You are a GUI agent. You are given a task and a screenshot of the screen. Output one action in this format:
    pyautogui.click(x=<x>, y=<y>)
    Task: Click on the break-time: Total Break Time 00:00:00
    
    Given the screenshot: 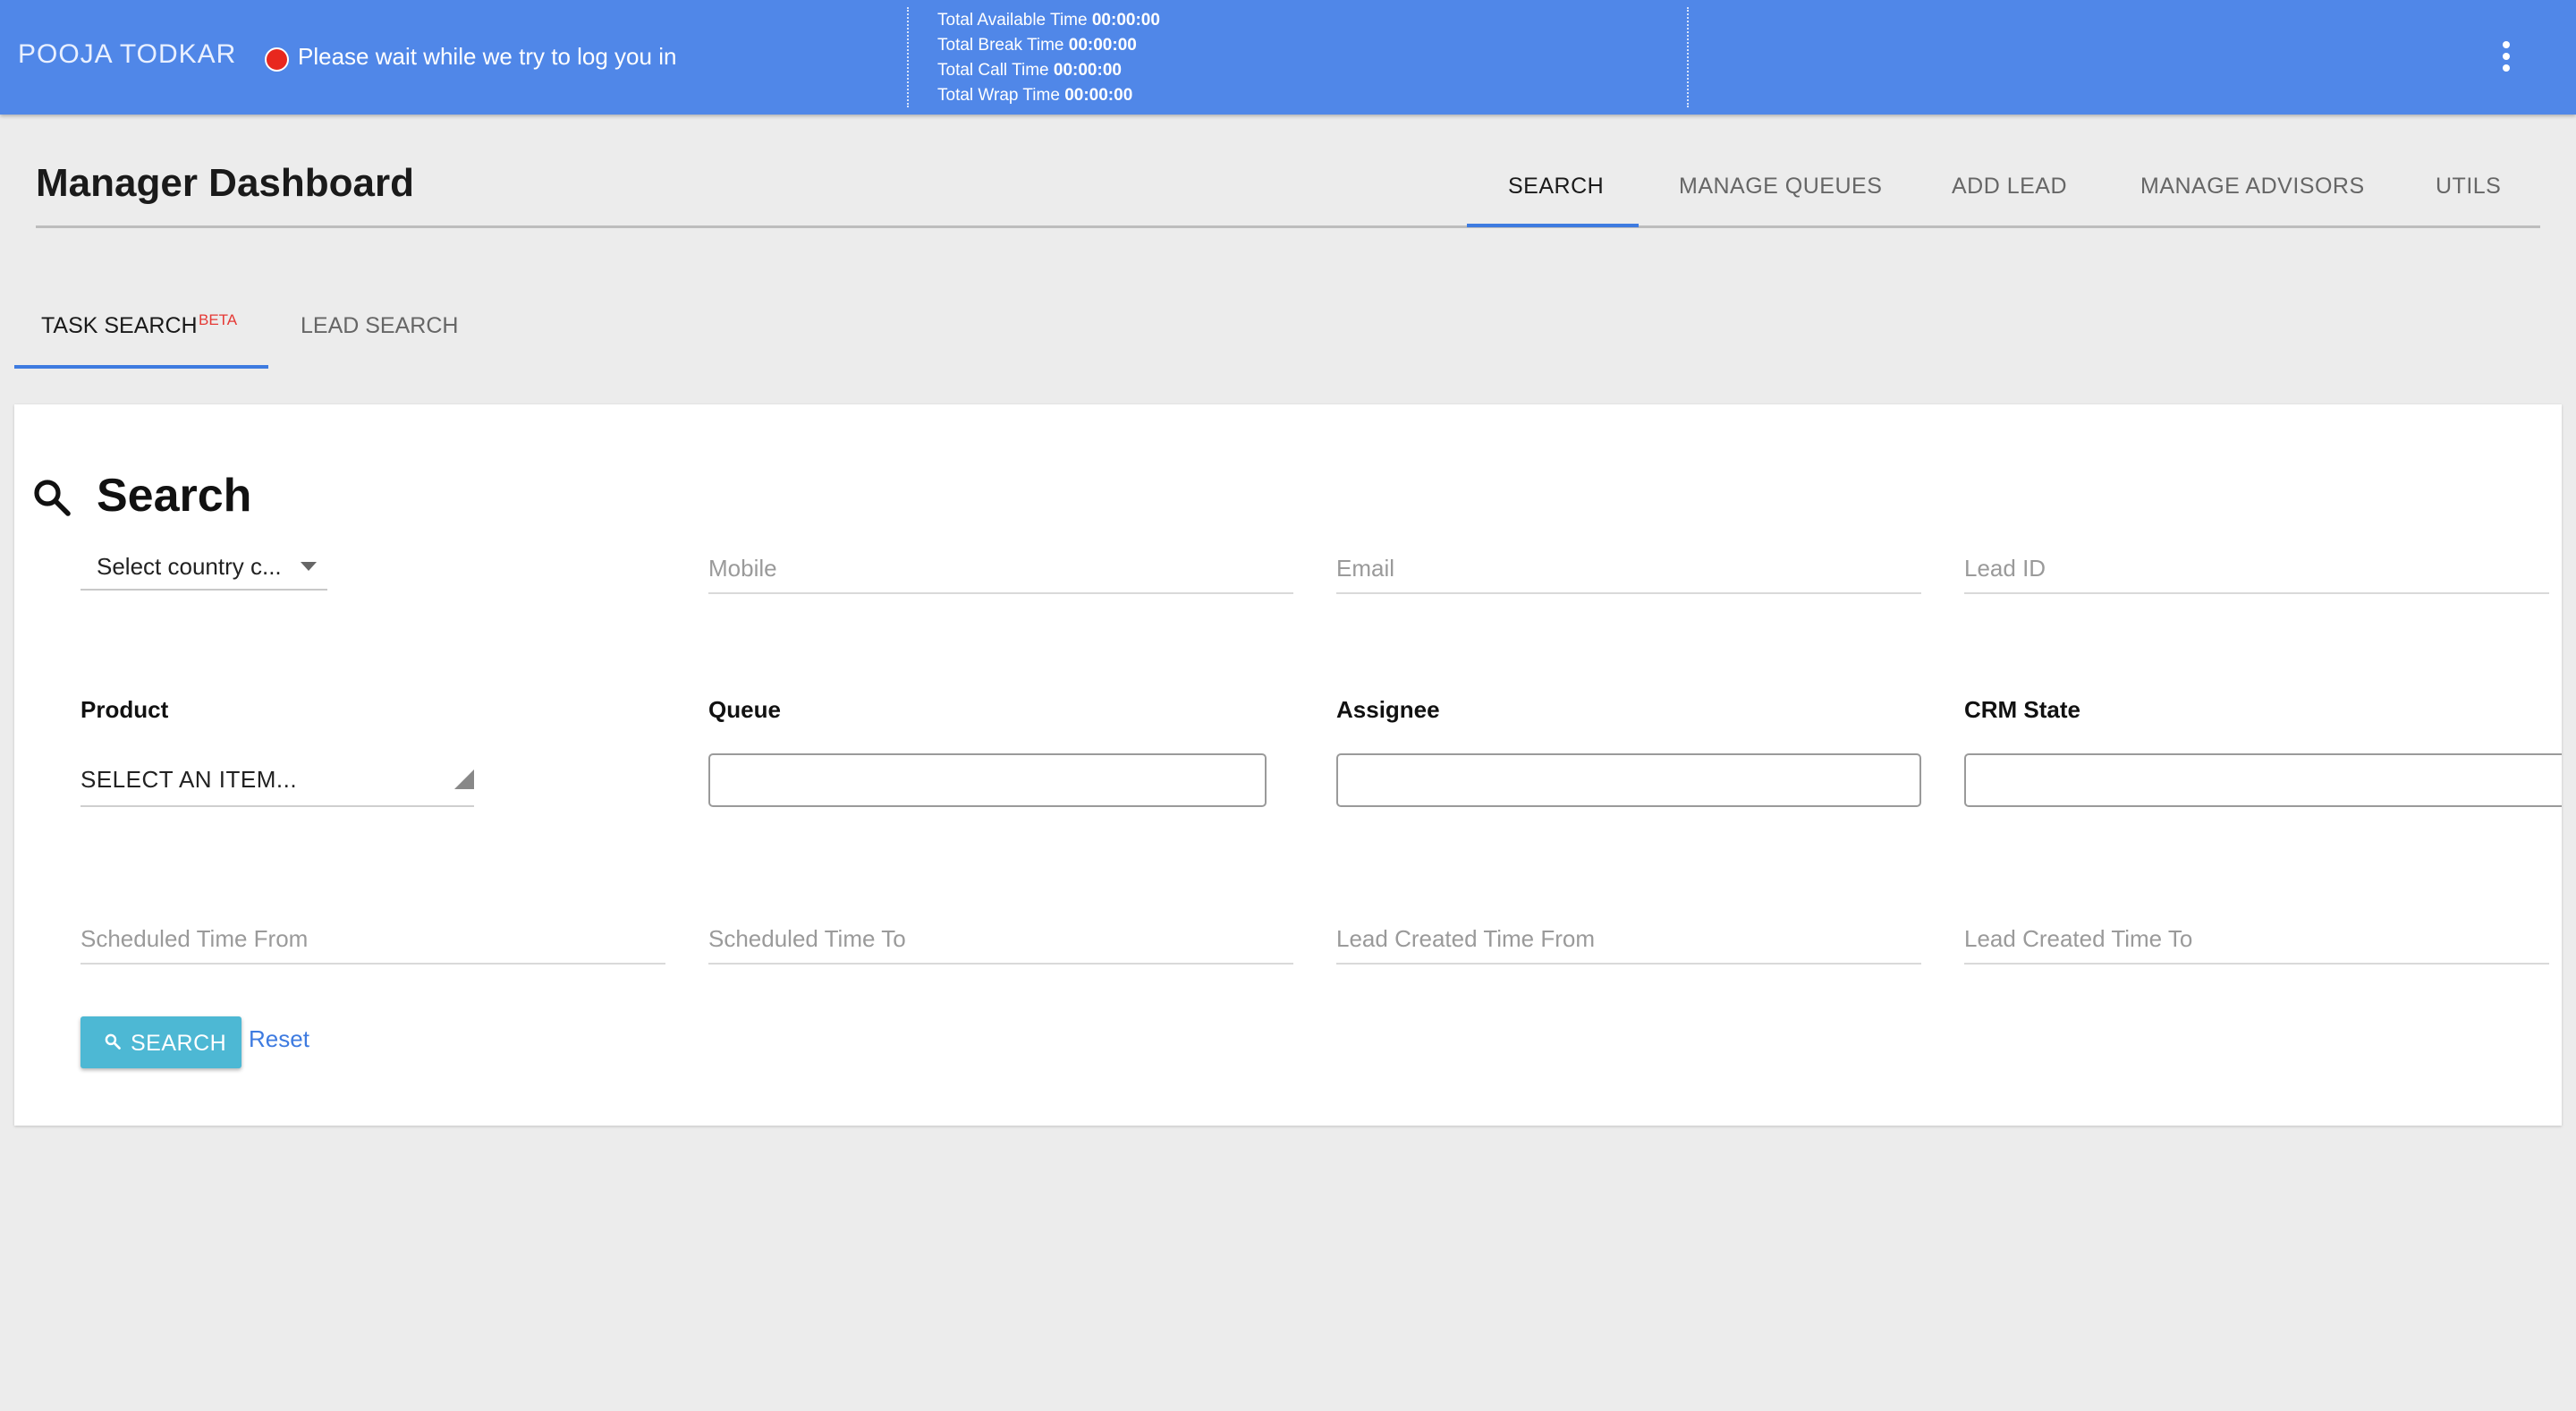 What is the action you would take?
    pyautogui.click(x=1037, y=45)
    